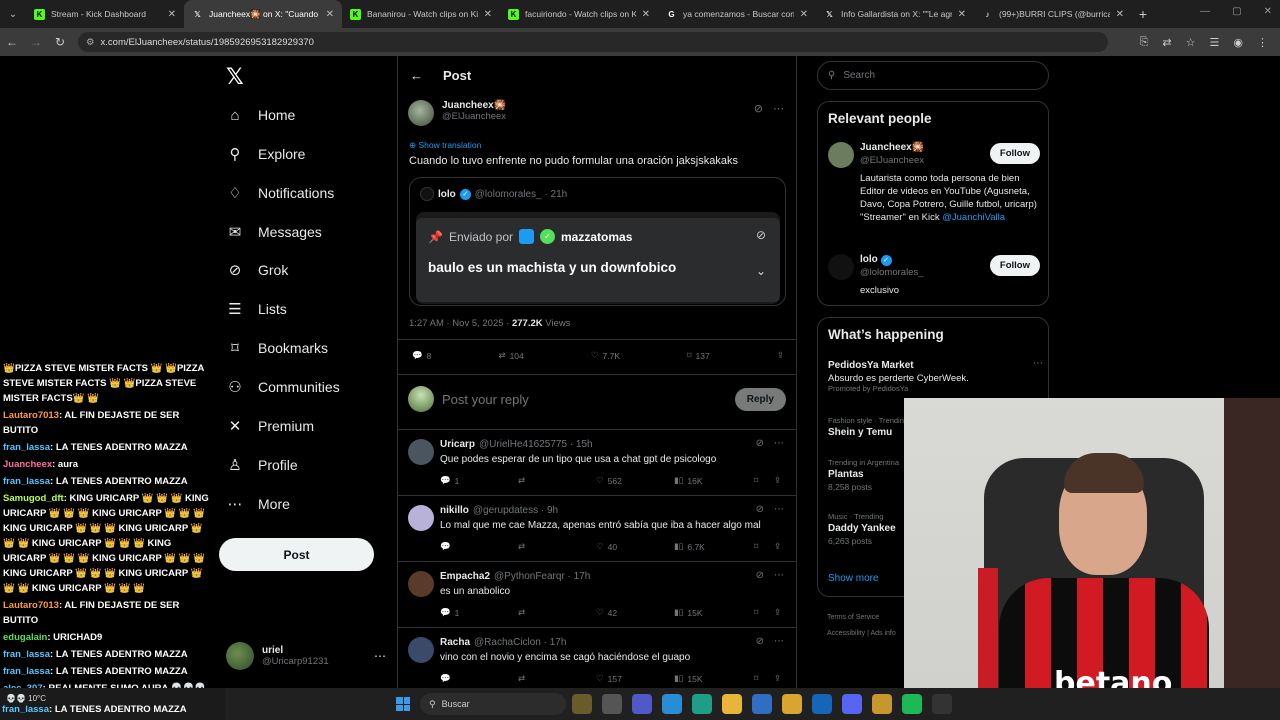  I want to click on edge-icon, so click(702, 704).